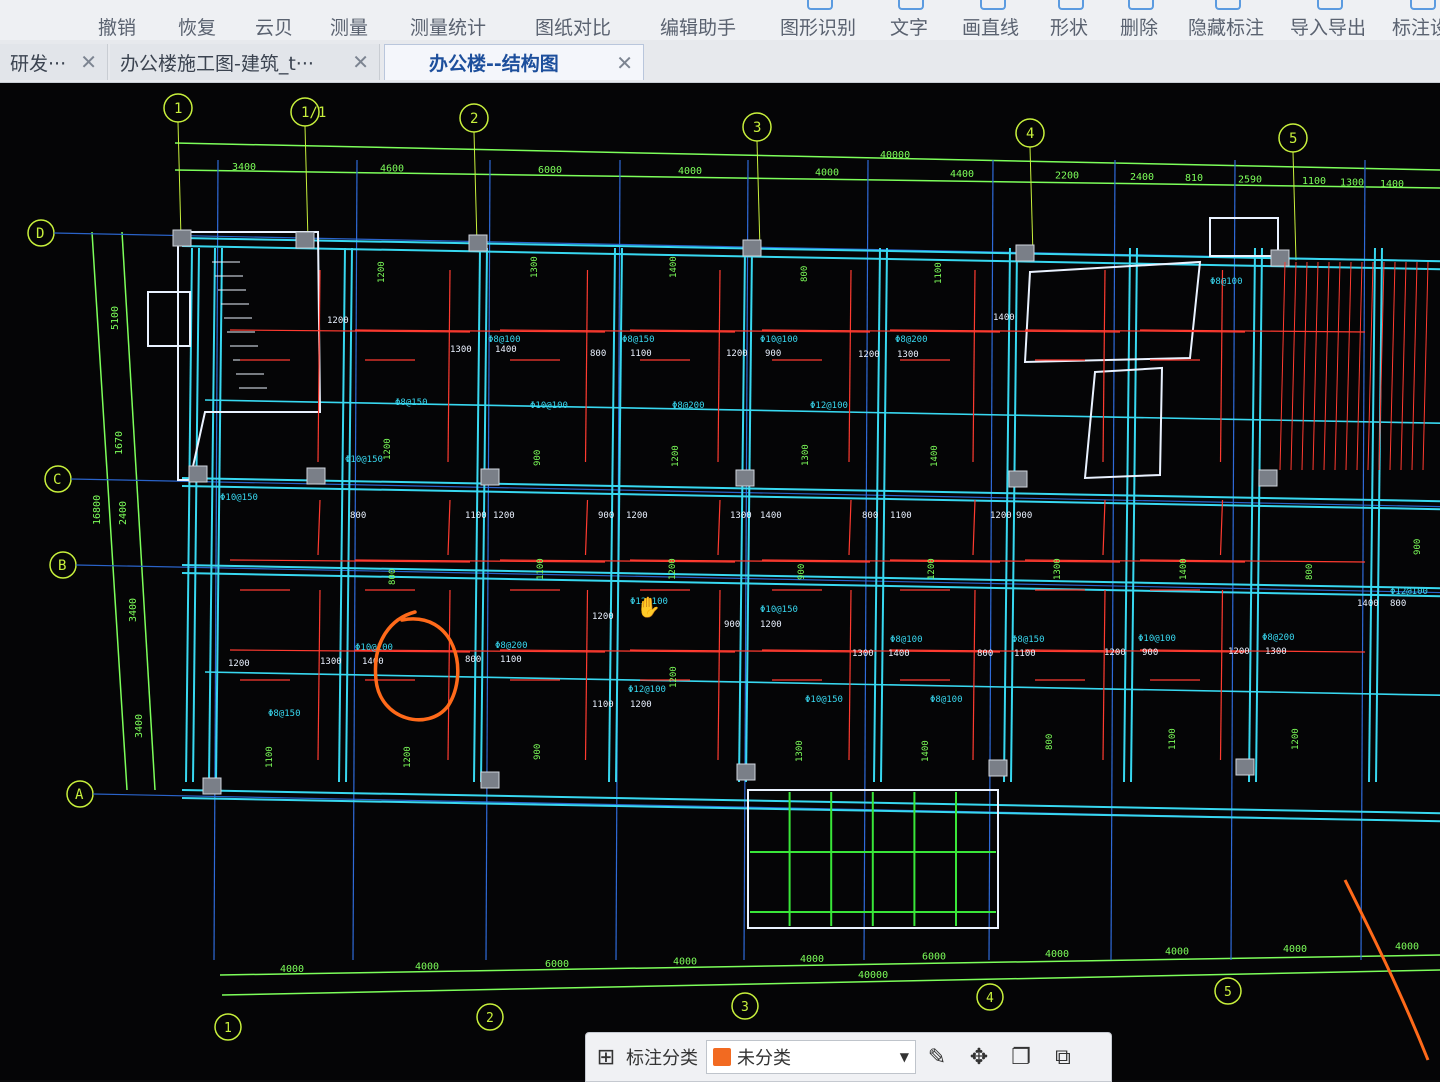 Image resolution: width=1440 pixels, height=1082 pixels. Describe the element at coordinates (1184, 569) in the screenshot. I see `length-label-vertical: 1400` at that location.